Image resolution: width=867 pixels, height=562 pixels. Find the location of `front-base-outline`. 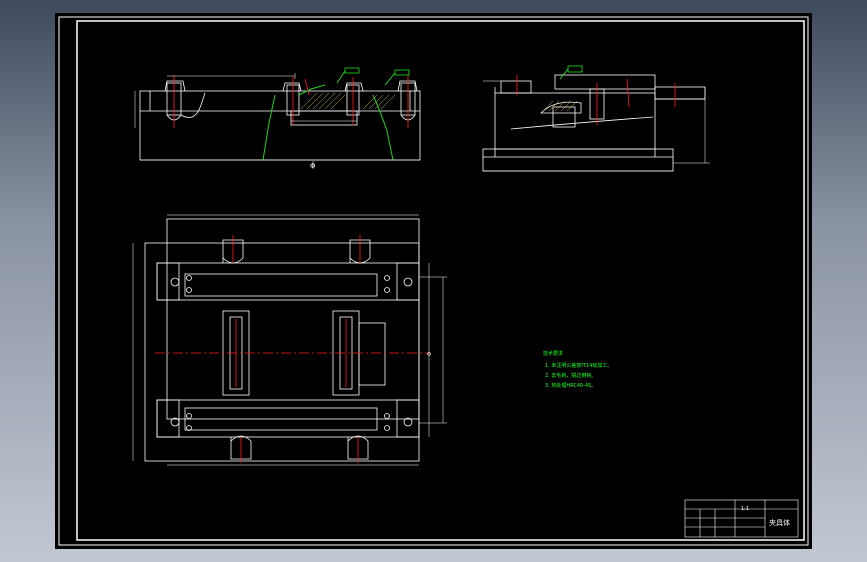

front-base-outline is located at coordinates (280, 125).